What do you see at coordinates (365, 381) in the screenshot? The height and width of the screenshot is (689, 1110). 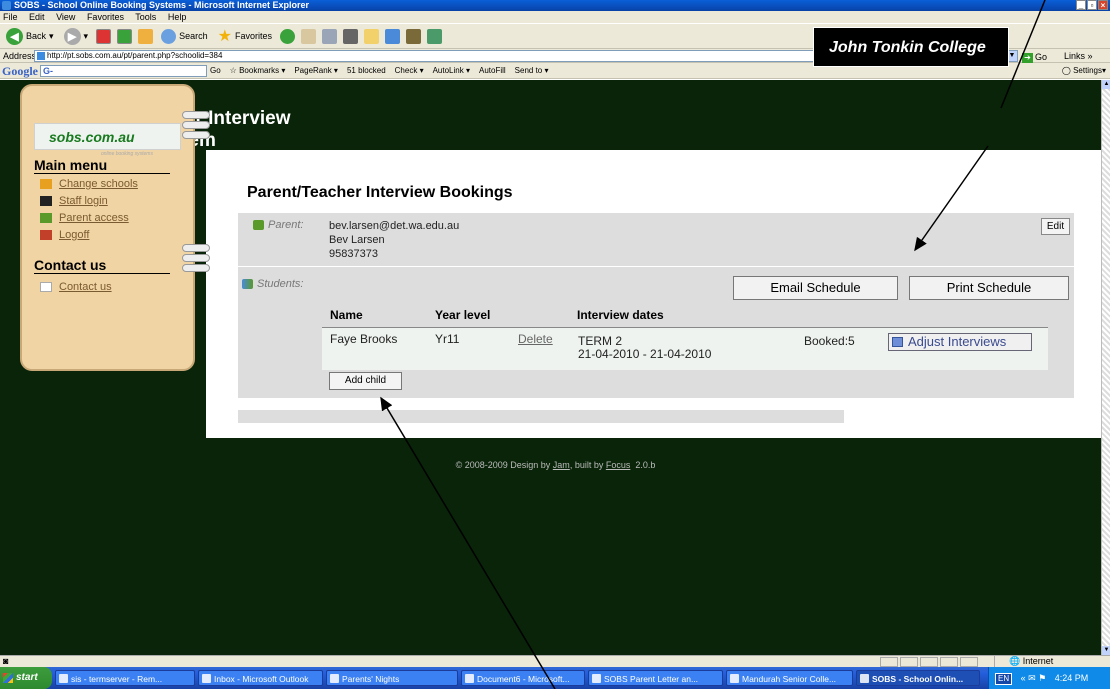 I see `add-child-button: Add child` at bounding box center [365, 381].